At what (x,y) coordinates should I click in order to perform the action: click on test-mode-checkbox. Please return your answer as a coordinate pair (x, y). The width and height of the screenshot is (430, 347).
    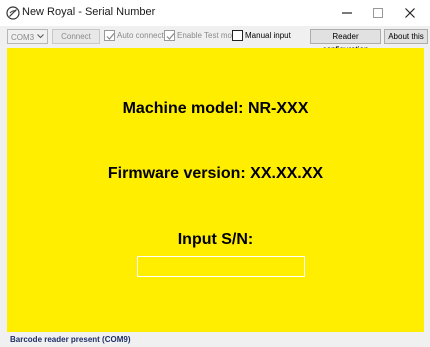
    Looking at the image, I should click on (169, 35).